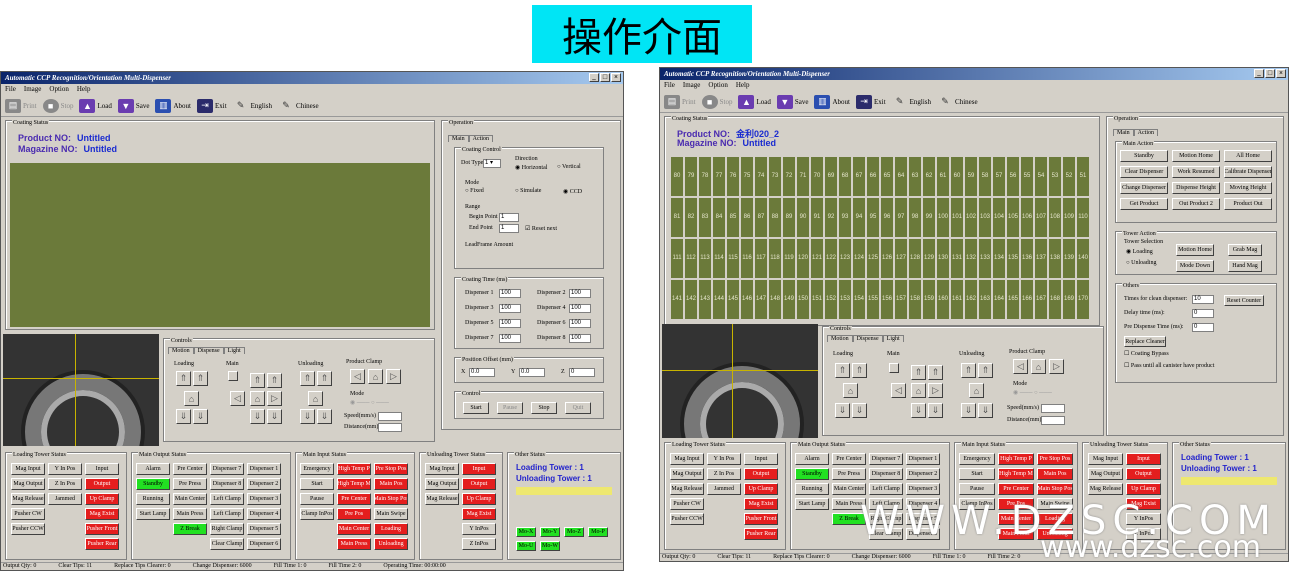 The image size is (1304, 573). I want to click on main-output-button: Standby, so click(812, 474).